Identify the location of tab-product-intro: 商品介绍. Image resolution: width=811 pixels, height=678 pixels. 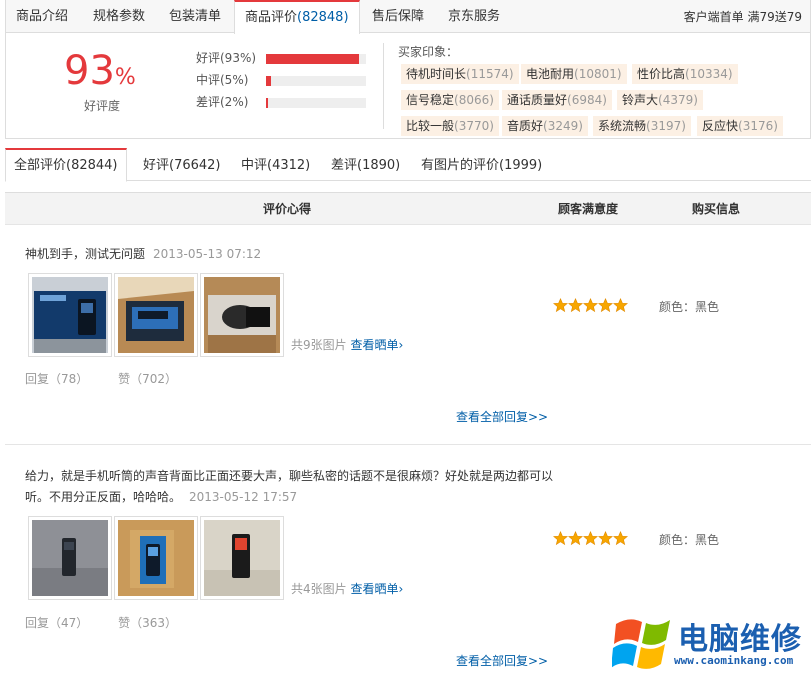
(42, 16).